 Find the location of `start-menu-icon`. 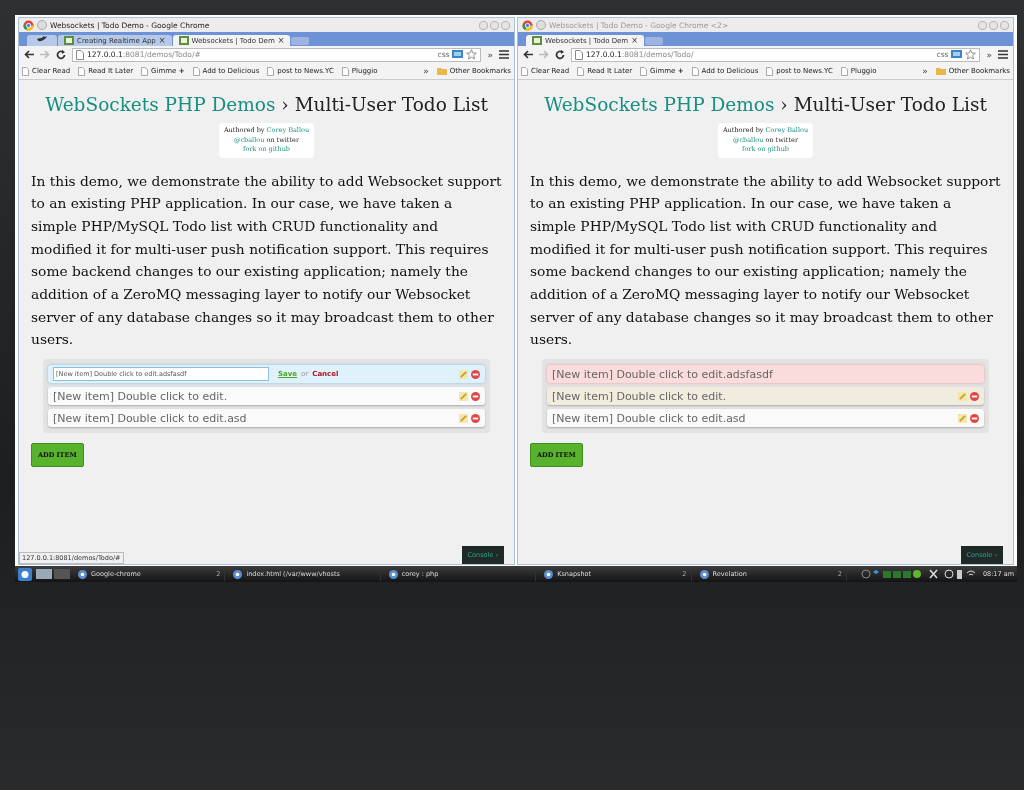

start-menu-icon is located at coordinates (25, 574).